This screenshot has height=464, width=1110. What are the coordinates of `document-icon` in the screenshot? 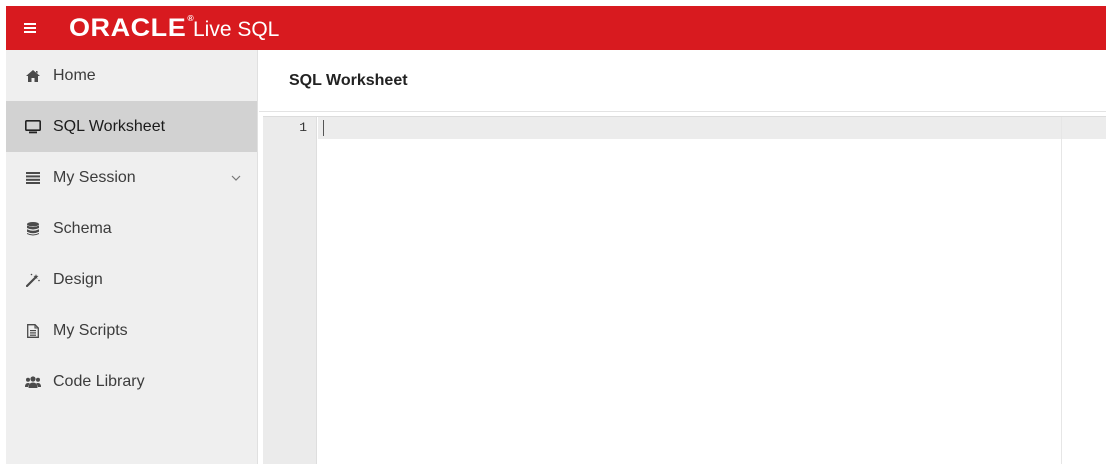 It's located at (33, 331).